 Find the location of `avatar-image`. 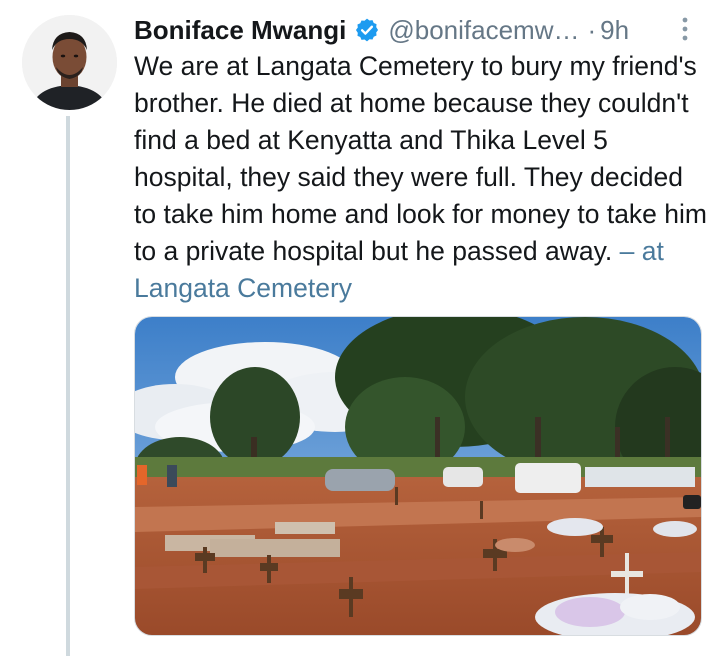

avatar-image is located at coordinates (69, 62).